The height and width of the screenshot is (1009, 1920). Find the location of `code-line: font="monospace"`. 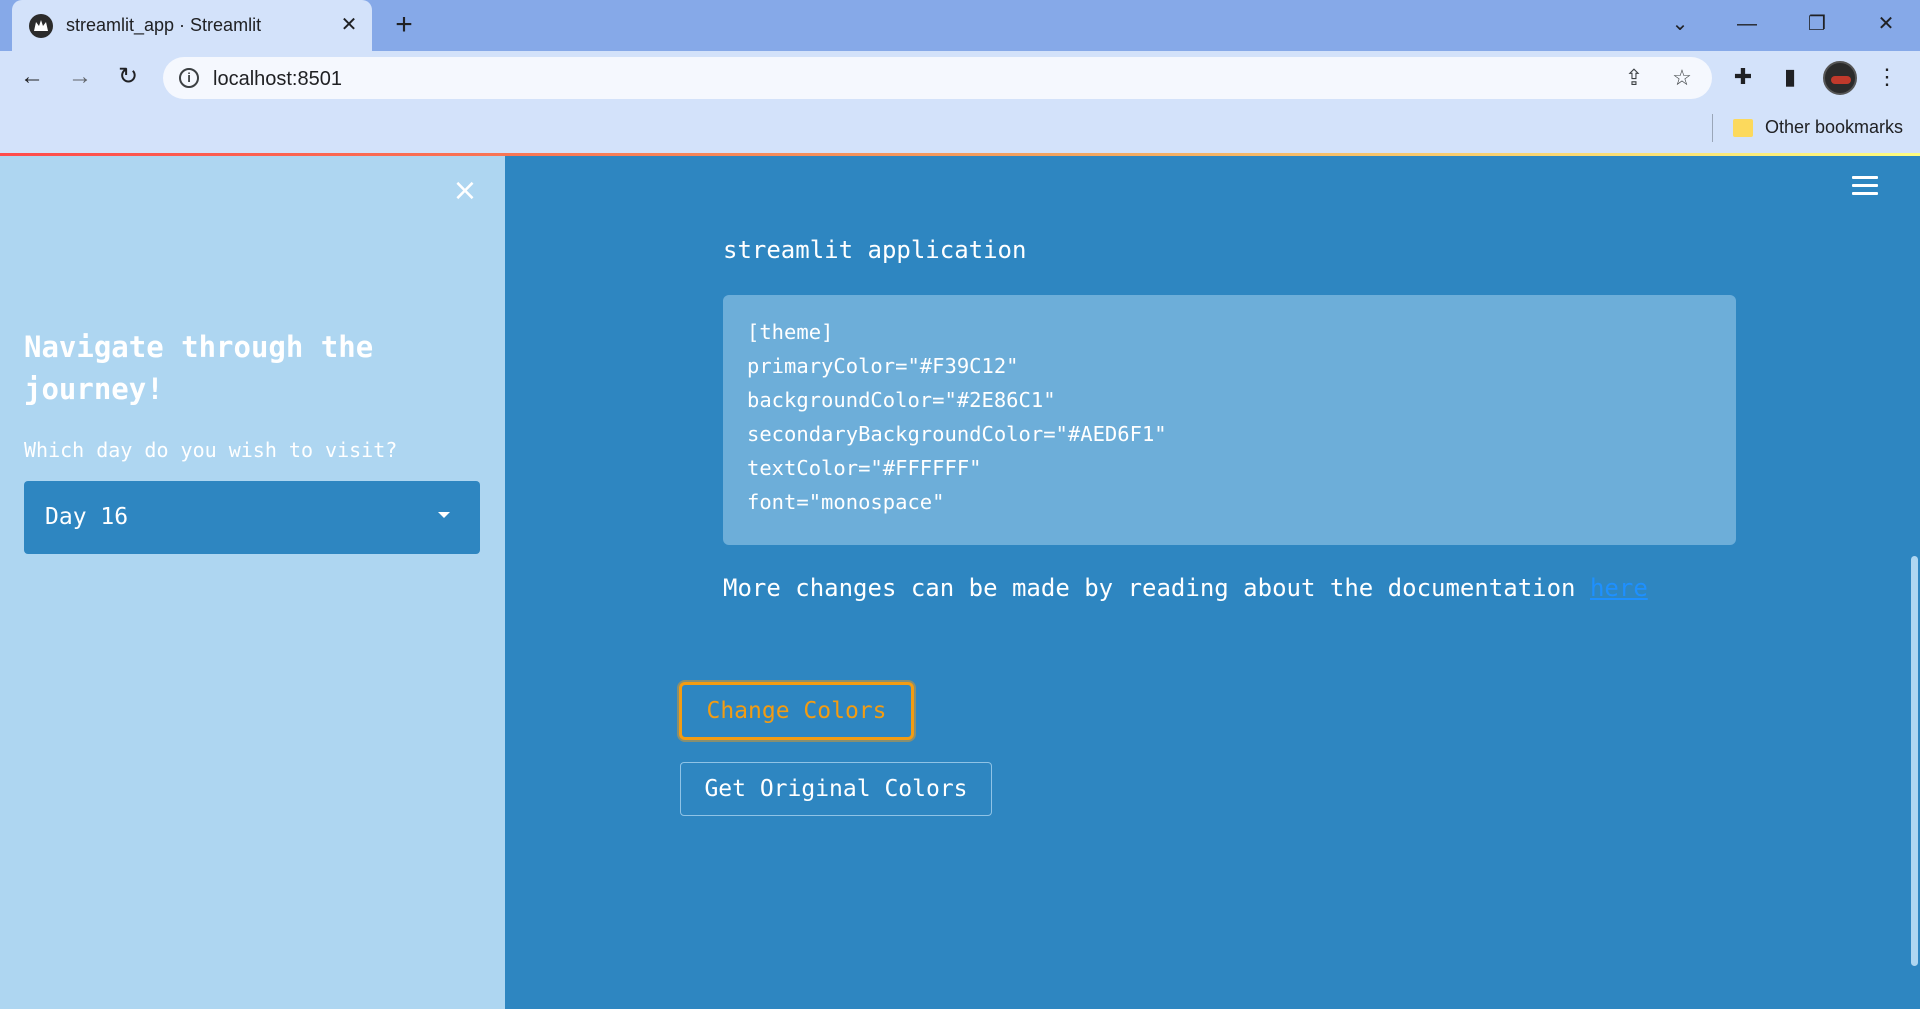

code-line: font="monospace" is located at coordinates (846, 502).